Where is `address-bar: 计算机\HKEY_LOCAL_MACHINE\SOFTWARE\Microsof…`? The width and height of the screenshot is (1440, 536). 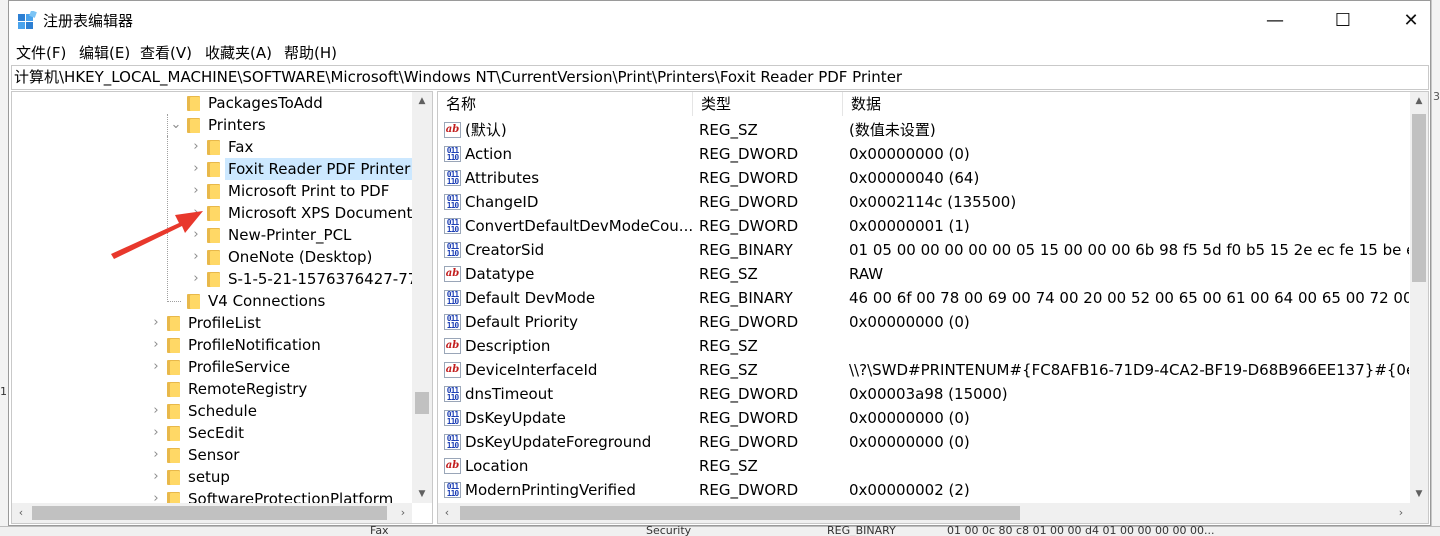
address-bar: 计算机\HKEY_LOCAL_MACHINE\SOFTWARE\Microsof… is located at coordinates (720, 77).